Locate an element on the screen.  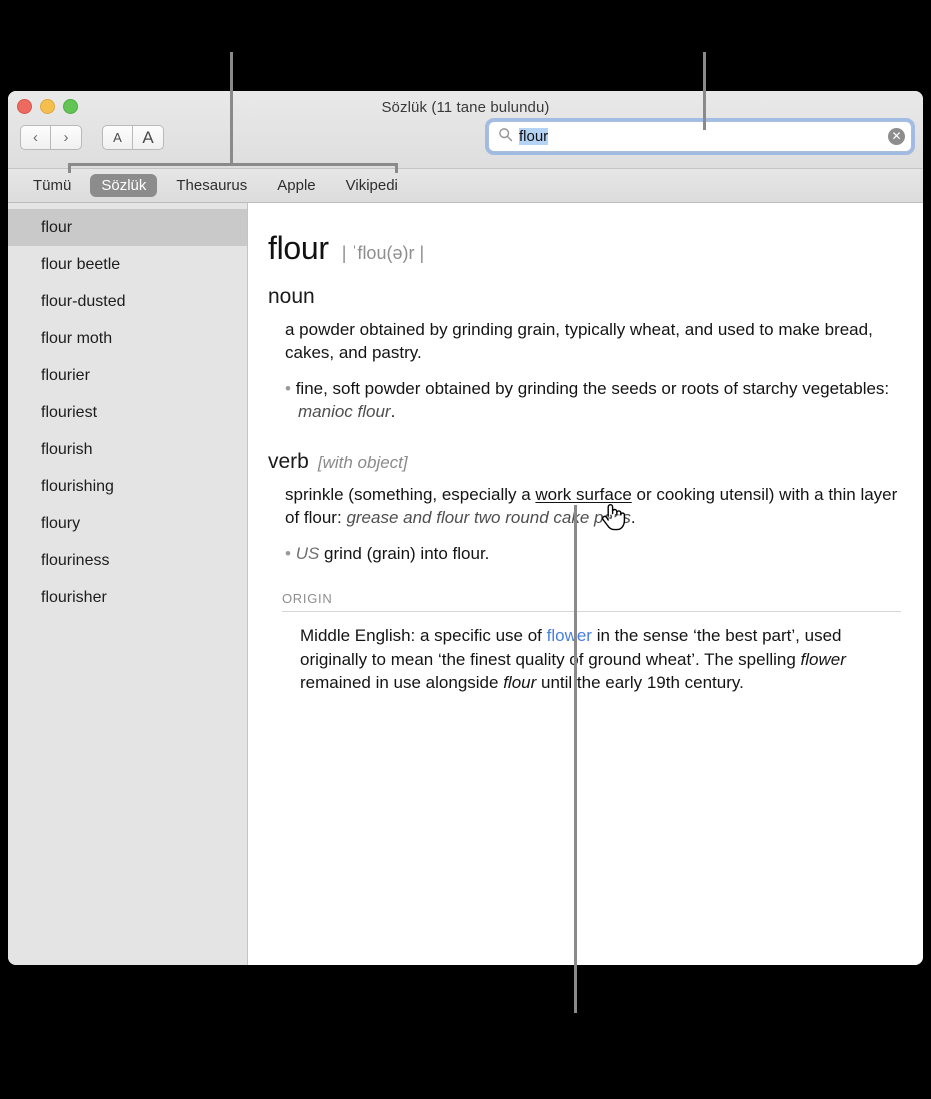
sidebar-item-flourishing: flourishing is located at coordinates (127, 486).